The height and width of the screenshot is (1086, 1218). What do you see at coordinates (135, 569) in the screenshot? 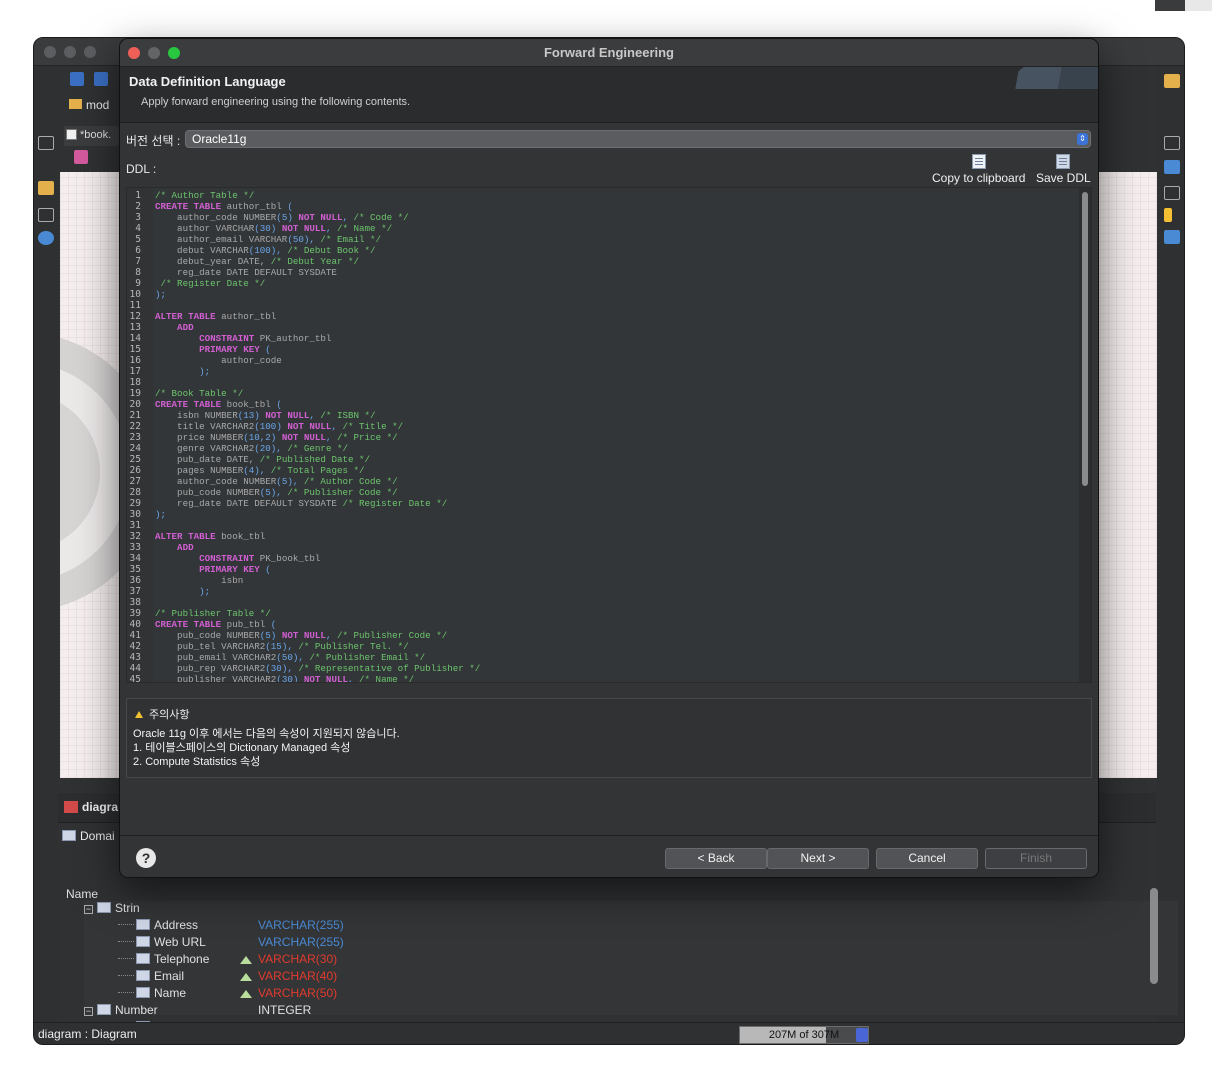
I see `line-number: 35` at bounding box center [135, 569].